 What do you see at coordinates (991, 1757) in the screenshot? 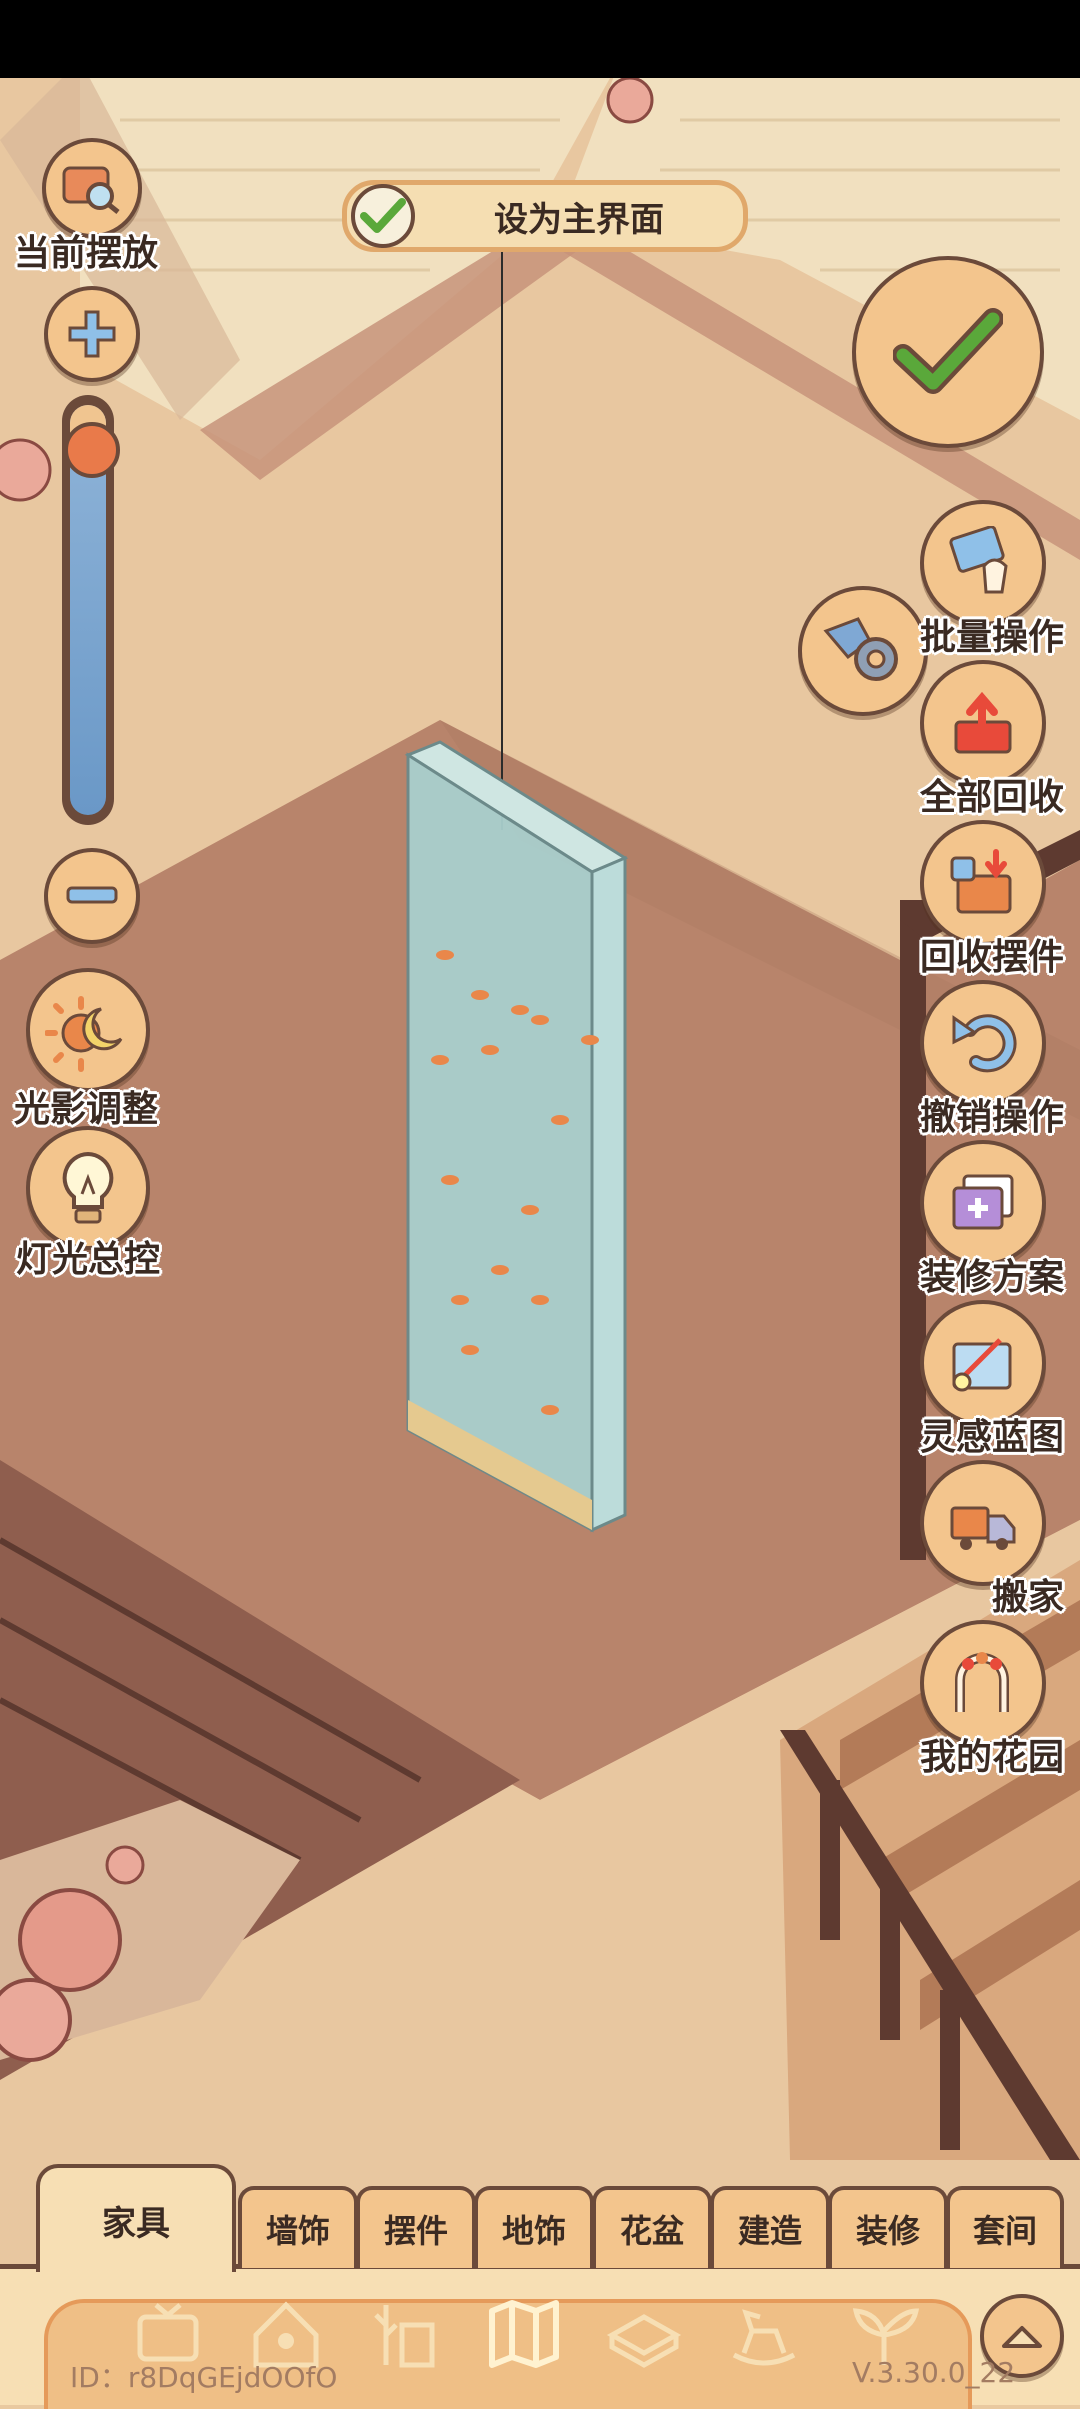
I see `menu-label-8: 我的花园` at bounding box center [991, 1757].